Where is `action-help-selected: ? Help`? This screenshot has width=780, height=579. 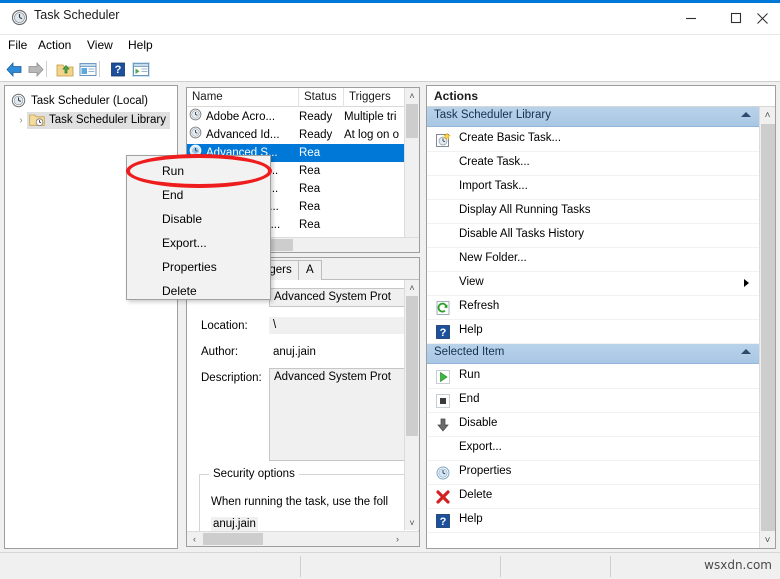 action-help-selected: ? Help is located at coordinates (593, 521).